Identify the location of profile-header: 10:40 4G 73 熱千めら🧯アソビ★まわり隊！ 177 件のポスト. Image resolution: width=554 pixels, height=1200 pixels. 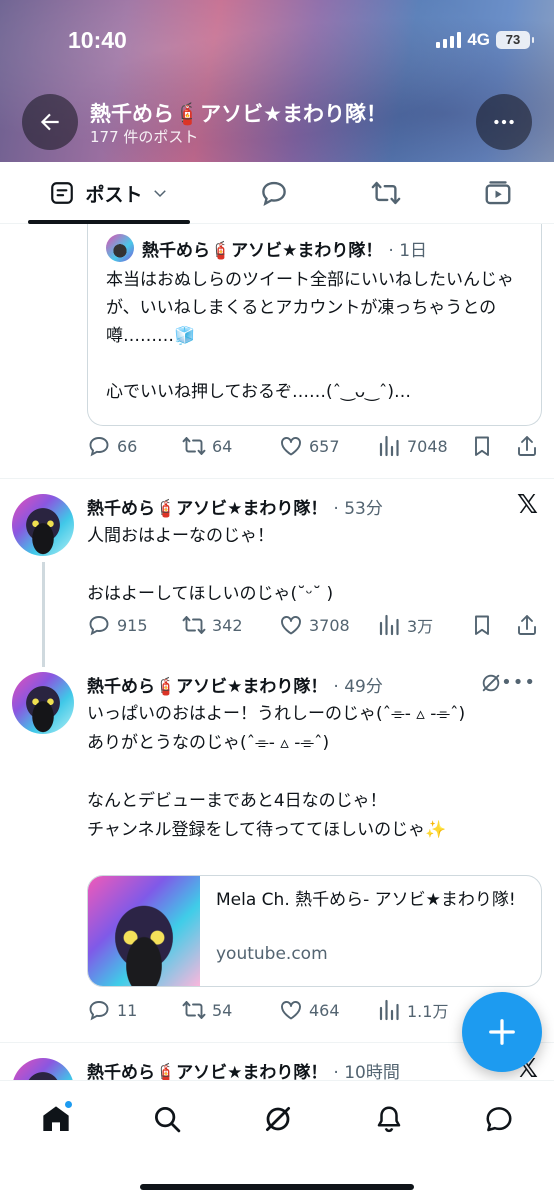
(277, 81).